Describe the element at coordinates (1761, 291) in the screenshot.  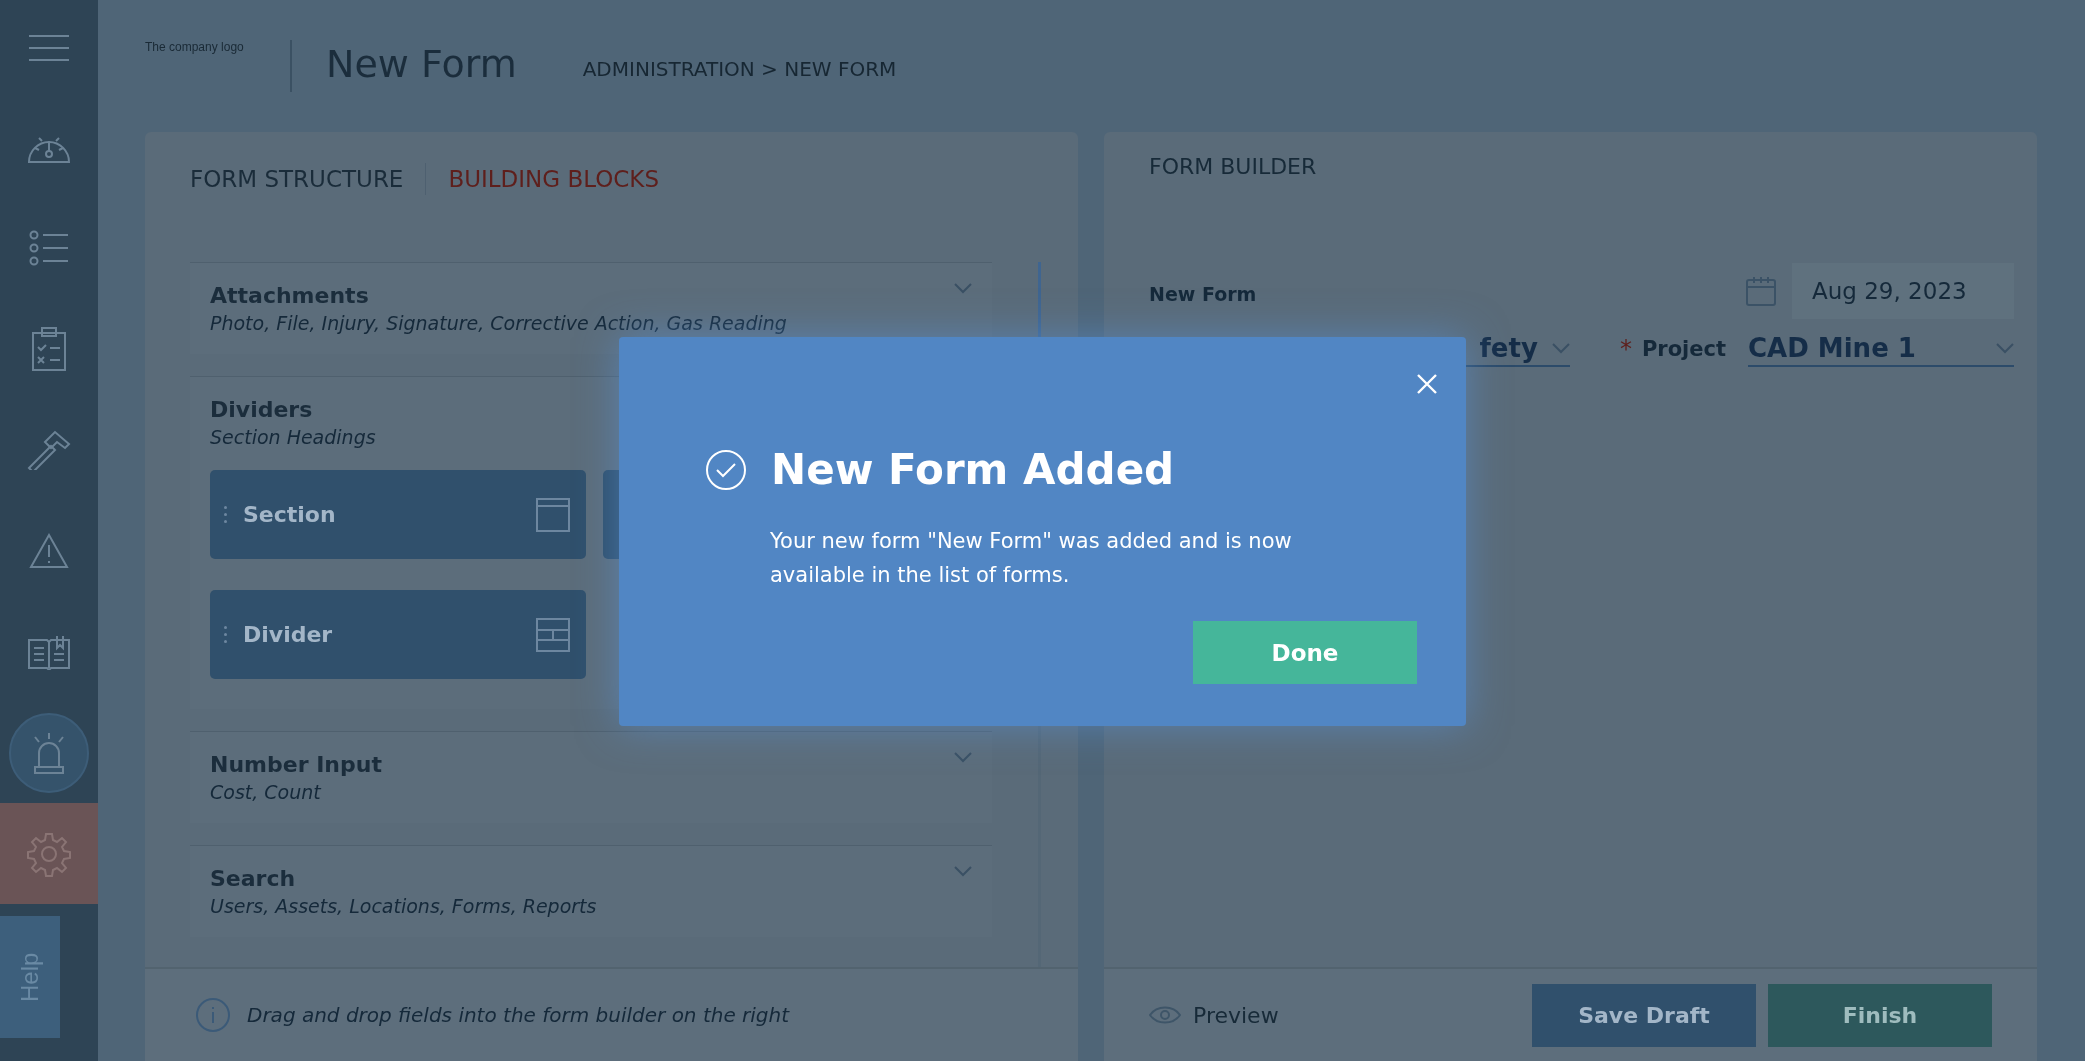
I see `calendar-icon` at that location.